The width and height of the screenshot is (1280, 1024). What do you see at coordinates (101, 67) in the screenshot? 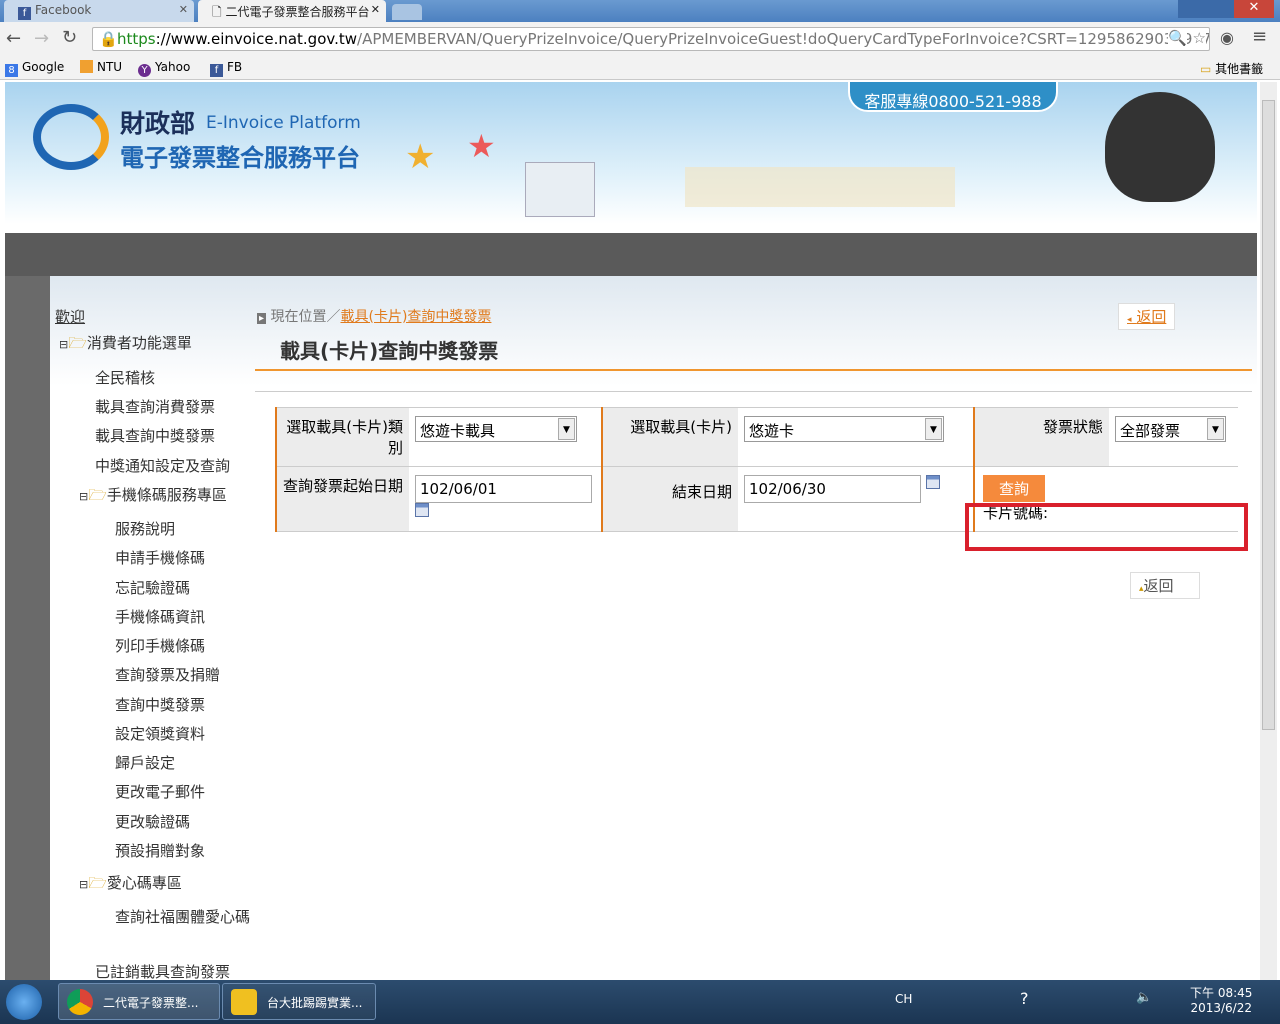
I see `bookmark-ntu: NTU` at bounding box center [101, 67].